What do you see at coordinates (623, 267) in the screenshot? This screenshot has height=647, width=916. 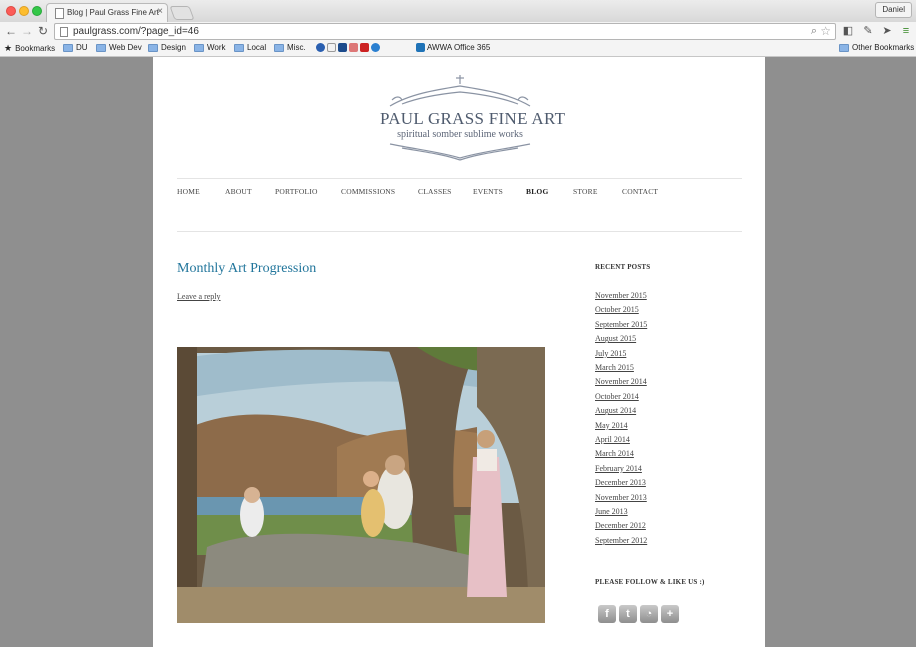 I see `recent-posts-heading: RECENT POSTS` at bounding box center [623, 267].